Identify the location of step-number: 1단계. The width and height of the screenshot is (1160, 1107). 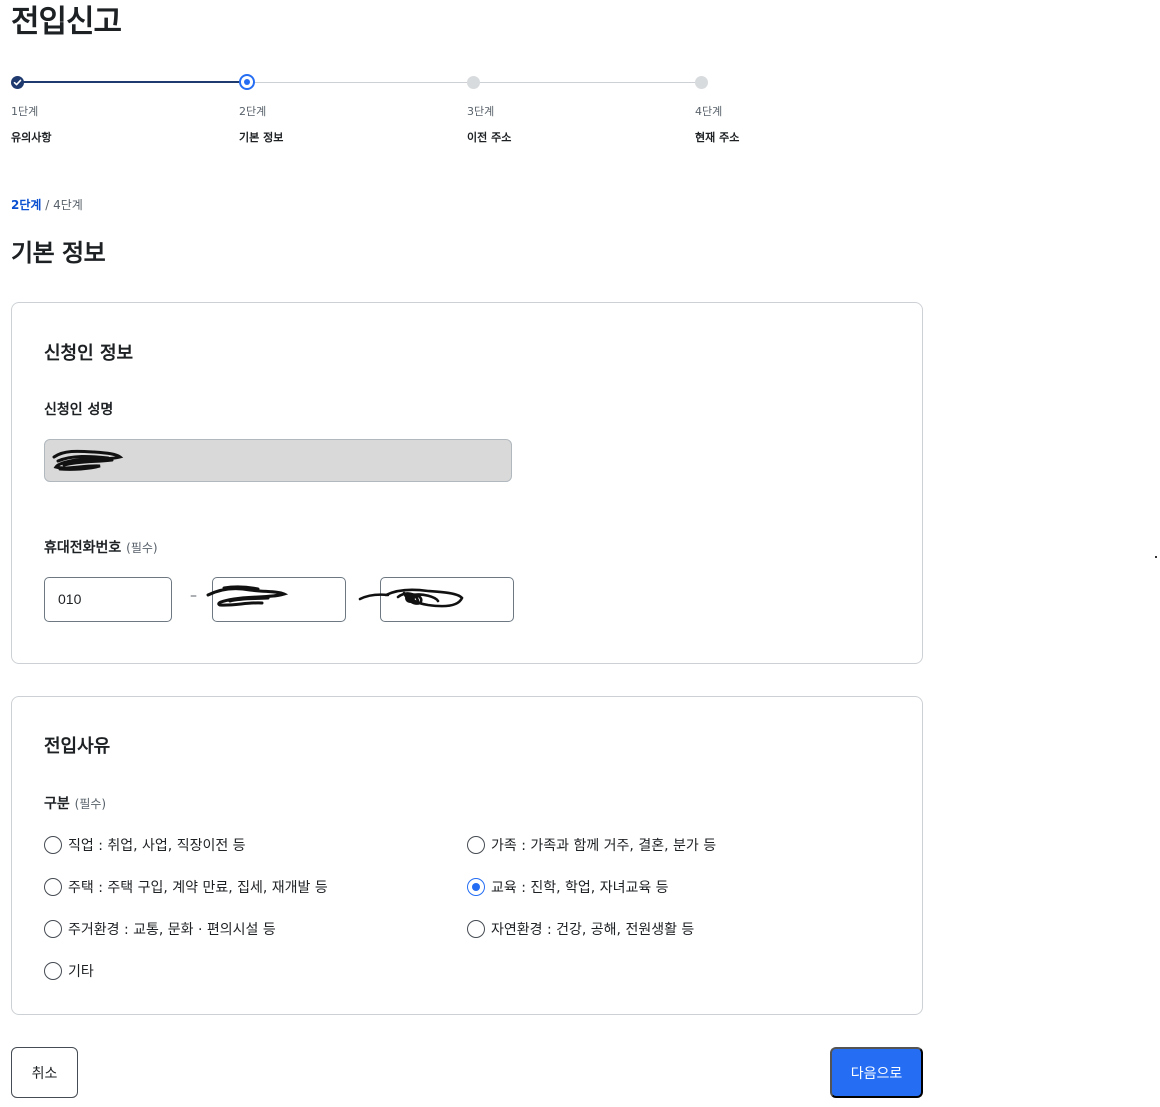
(25, 111).